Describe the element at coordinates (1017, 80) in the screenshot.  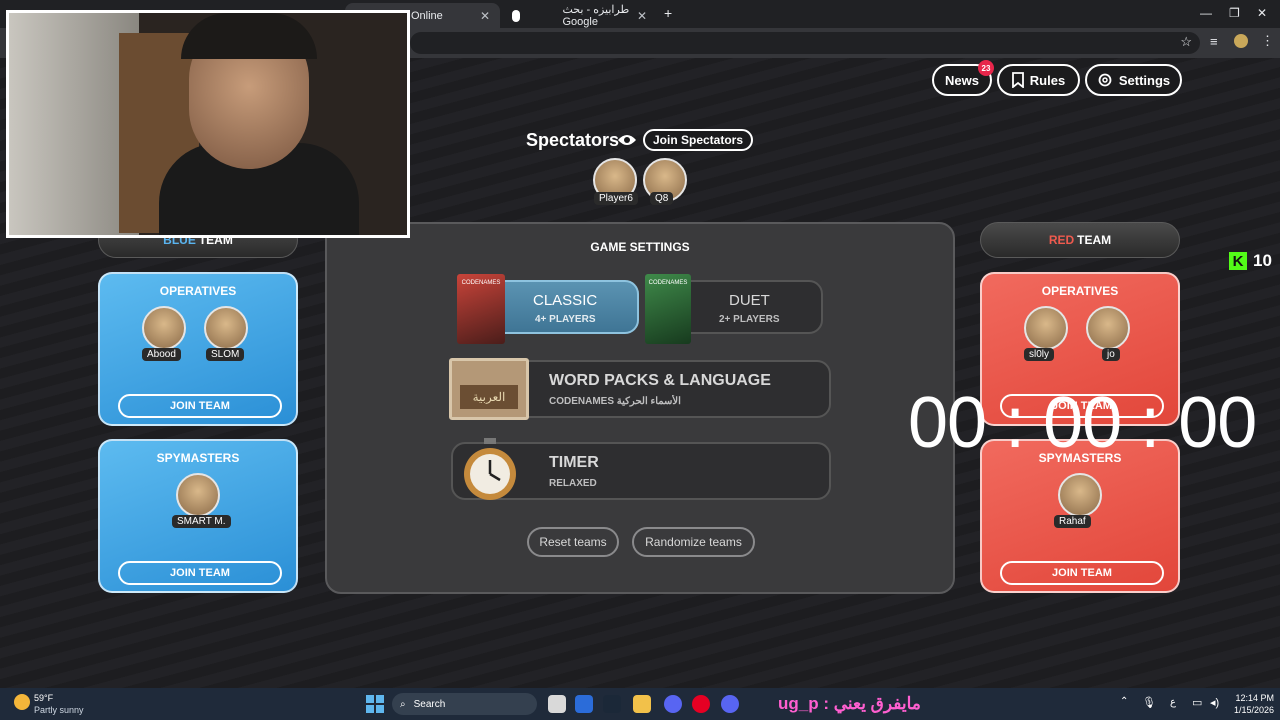
I see `bookmark-icon` at that location.